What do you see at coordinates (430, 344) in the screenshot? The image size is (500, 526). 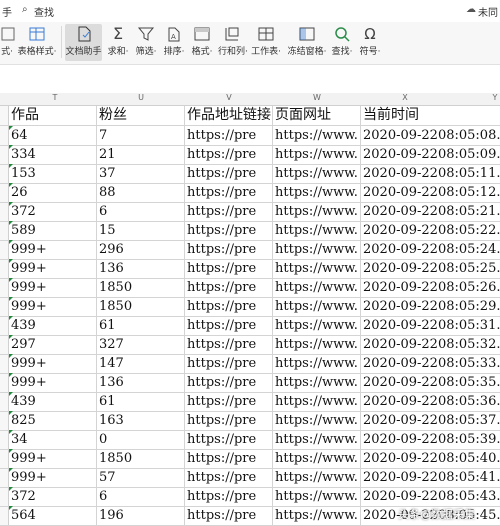 I see `cell-current-time: 2020-09-2208:05:32.` at bounding box center [430, 344].